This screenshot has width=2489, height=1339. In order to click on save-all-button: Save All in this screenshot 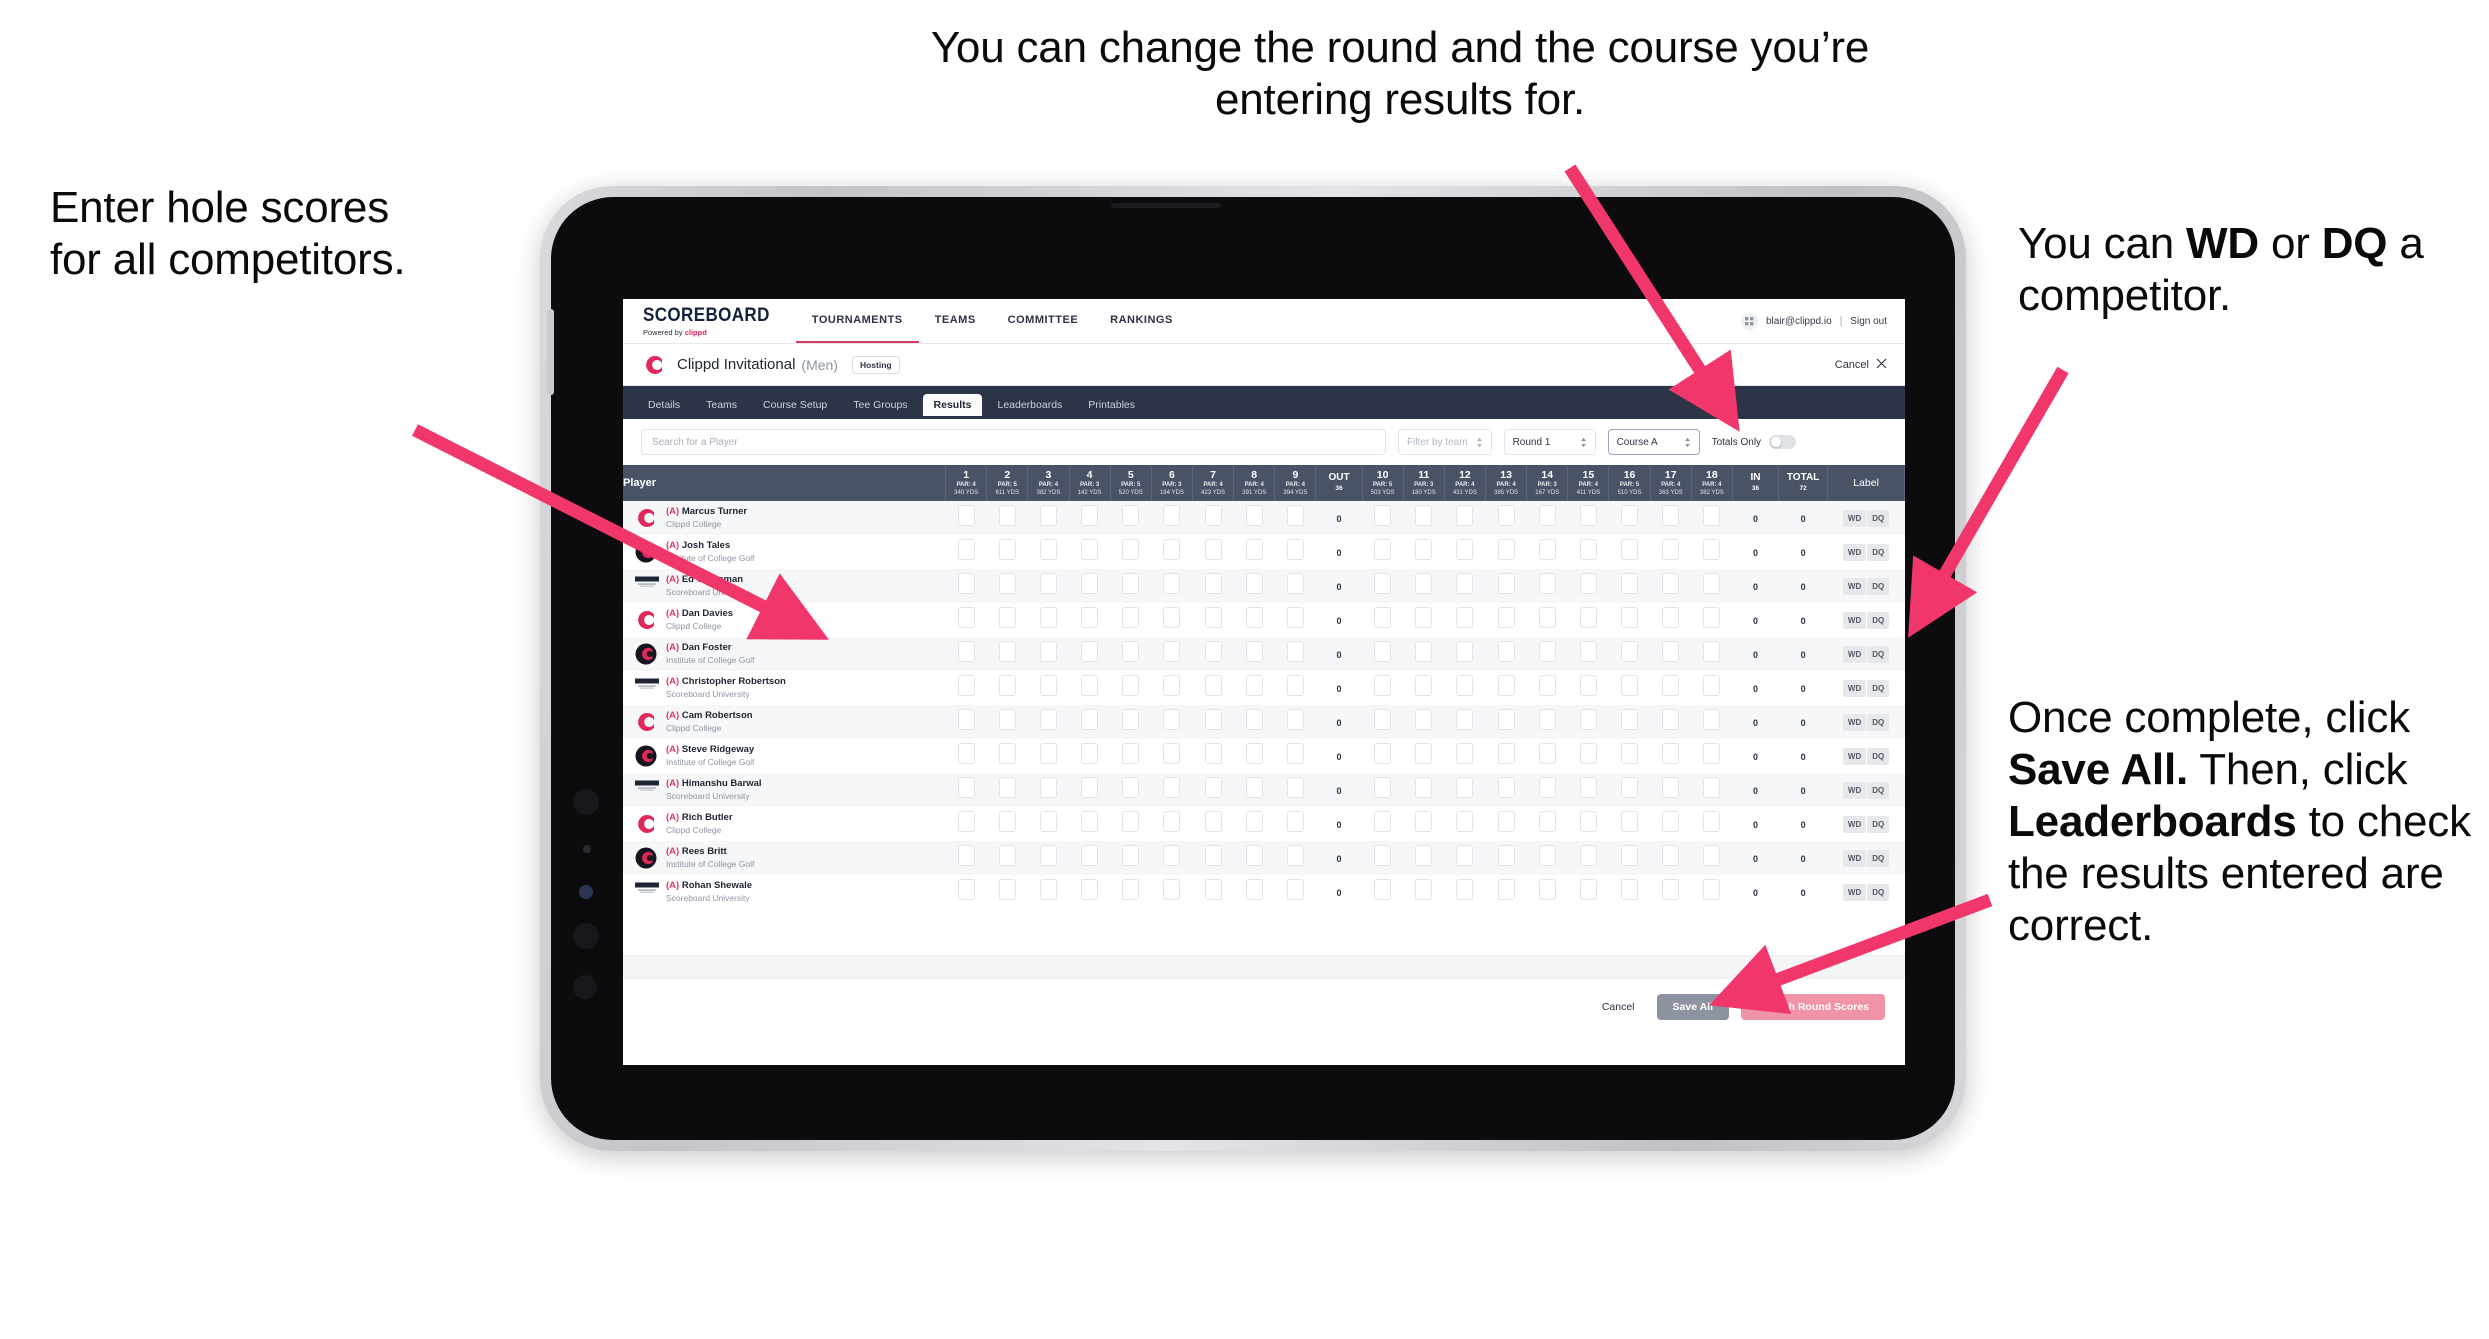, I will do `click(1692, 1006)`.